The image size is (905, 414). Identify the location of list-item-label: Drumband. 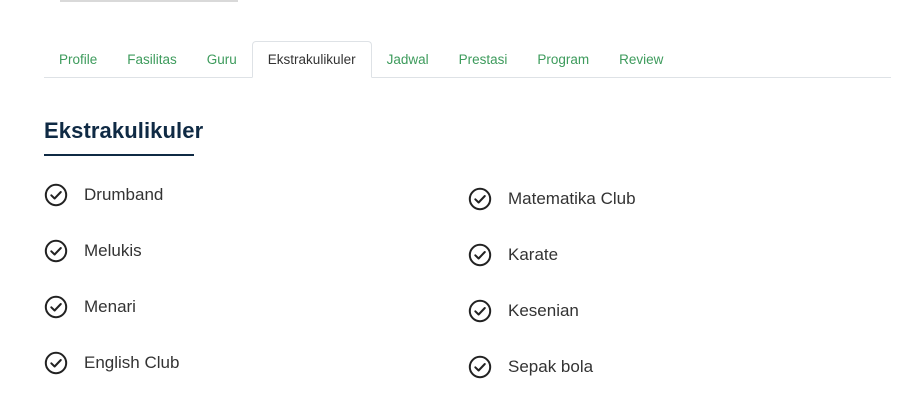
(124, 194).